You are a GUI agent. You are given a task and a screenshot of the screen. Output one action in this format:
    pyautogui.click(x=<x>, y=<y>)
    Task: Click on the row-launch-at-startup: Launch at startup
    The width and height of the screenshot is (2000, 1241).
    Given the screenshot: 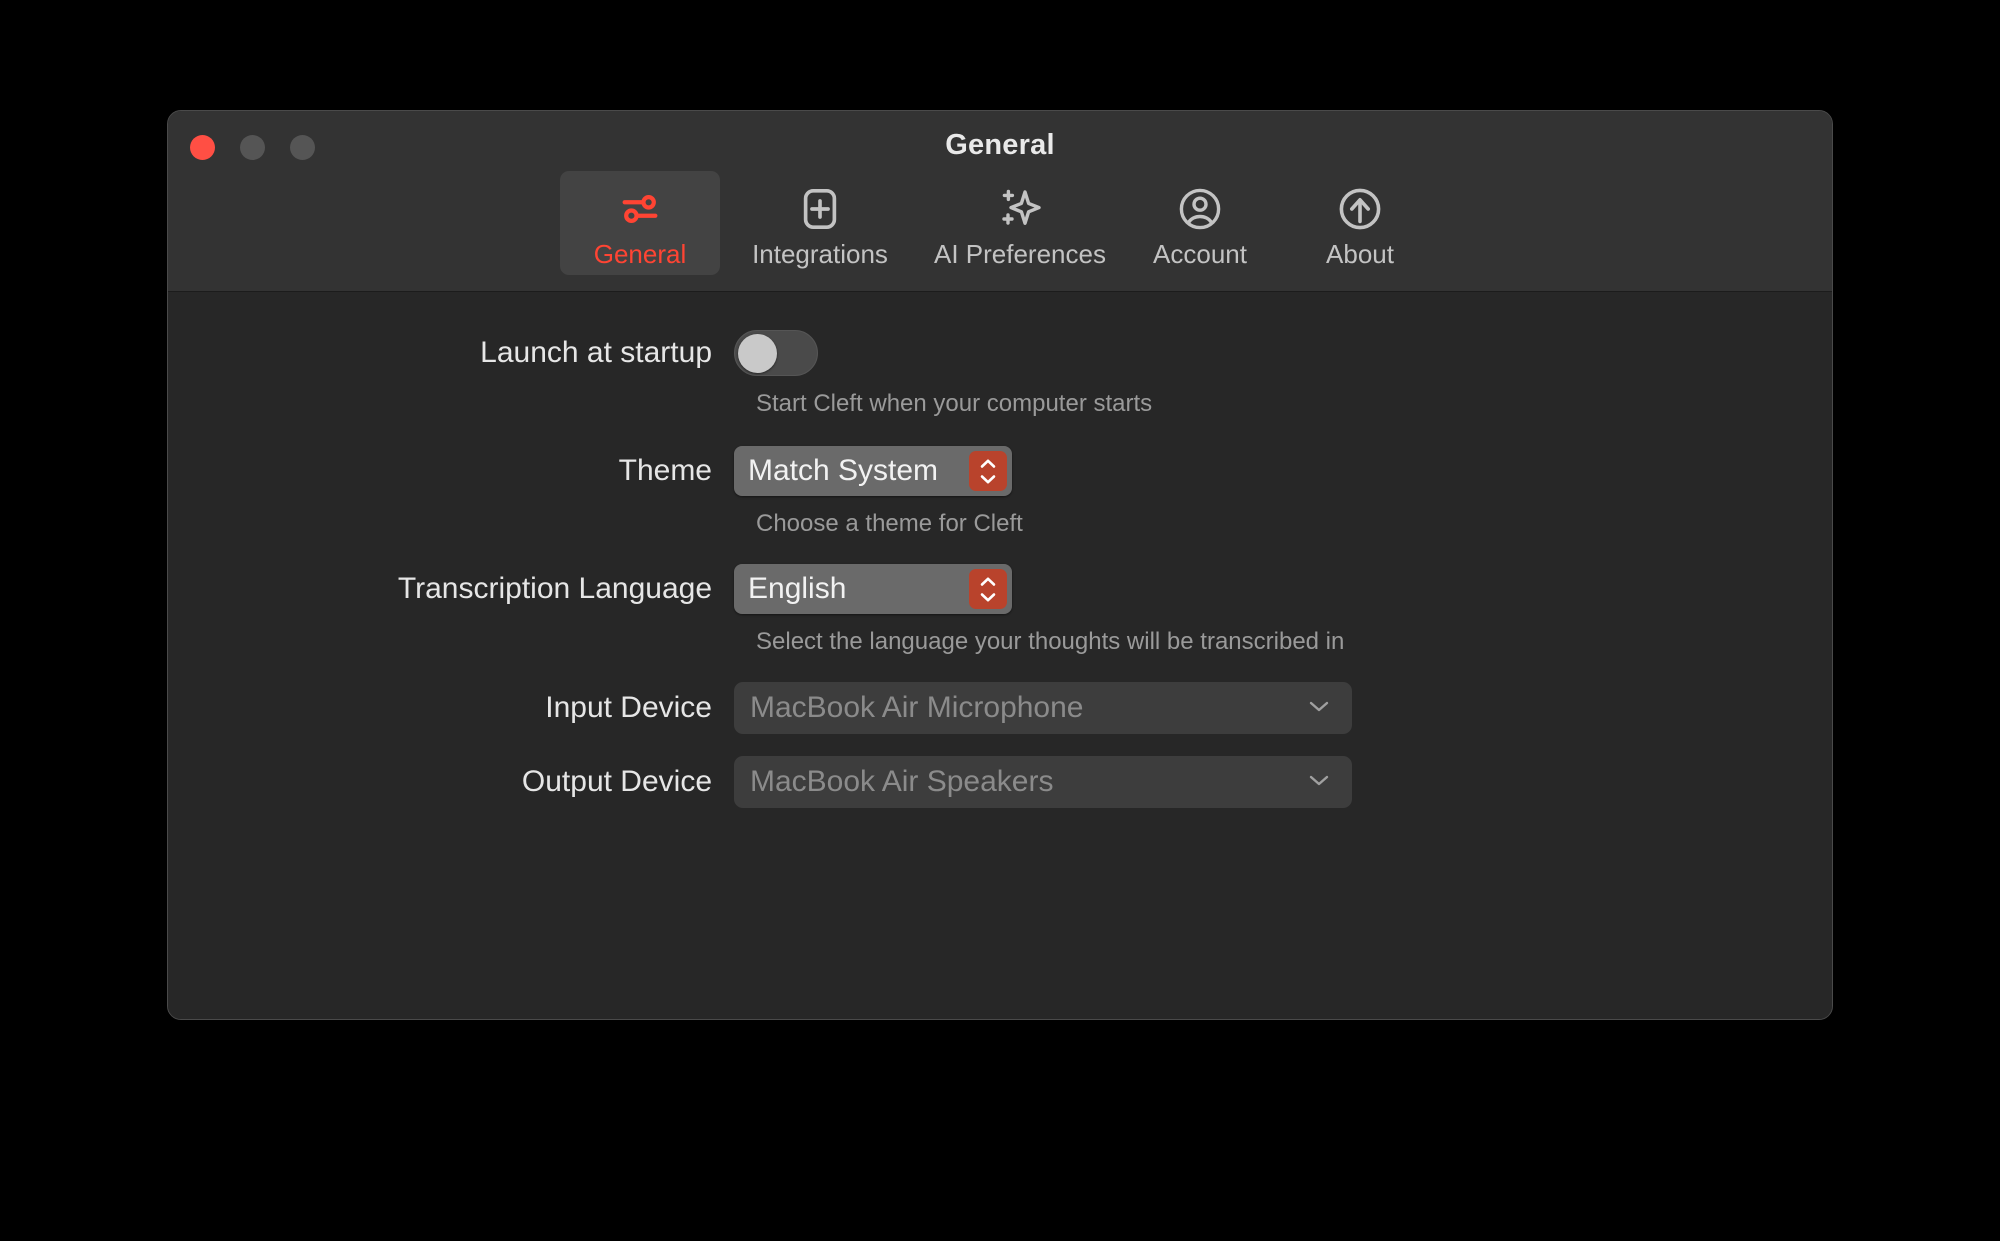 What is the action you would take?
    pyautogui.click(x=1000, y=353)
    